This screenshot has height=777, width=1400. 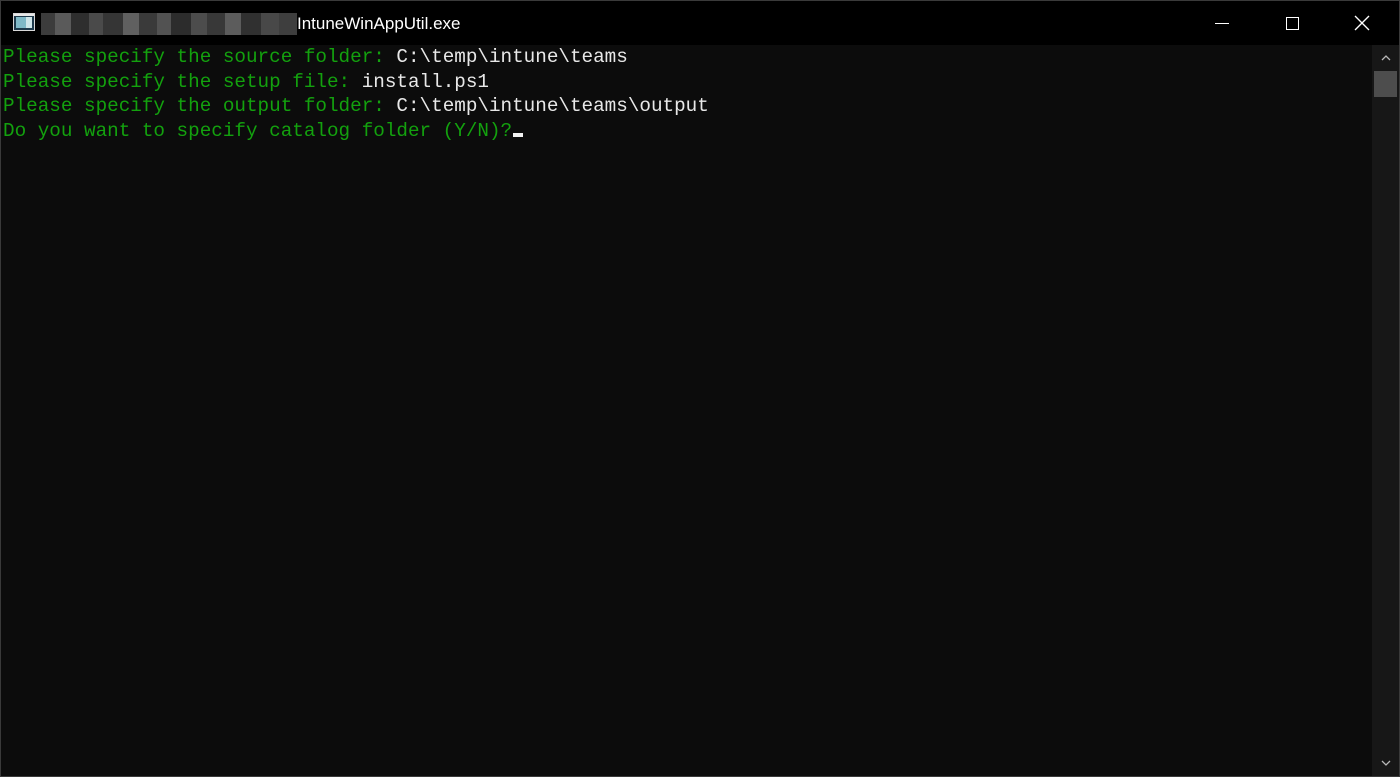 I want to click on redacted-path, so click(x=169, y=24).